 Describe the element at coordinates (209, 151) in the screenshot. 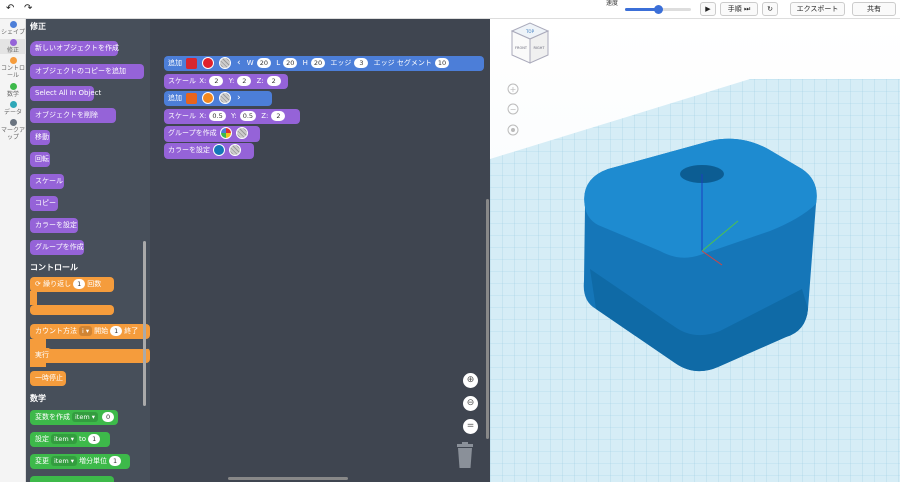

I see `ws-set-color-block: カラーを設定` at that location.